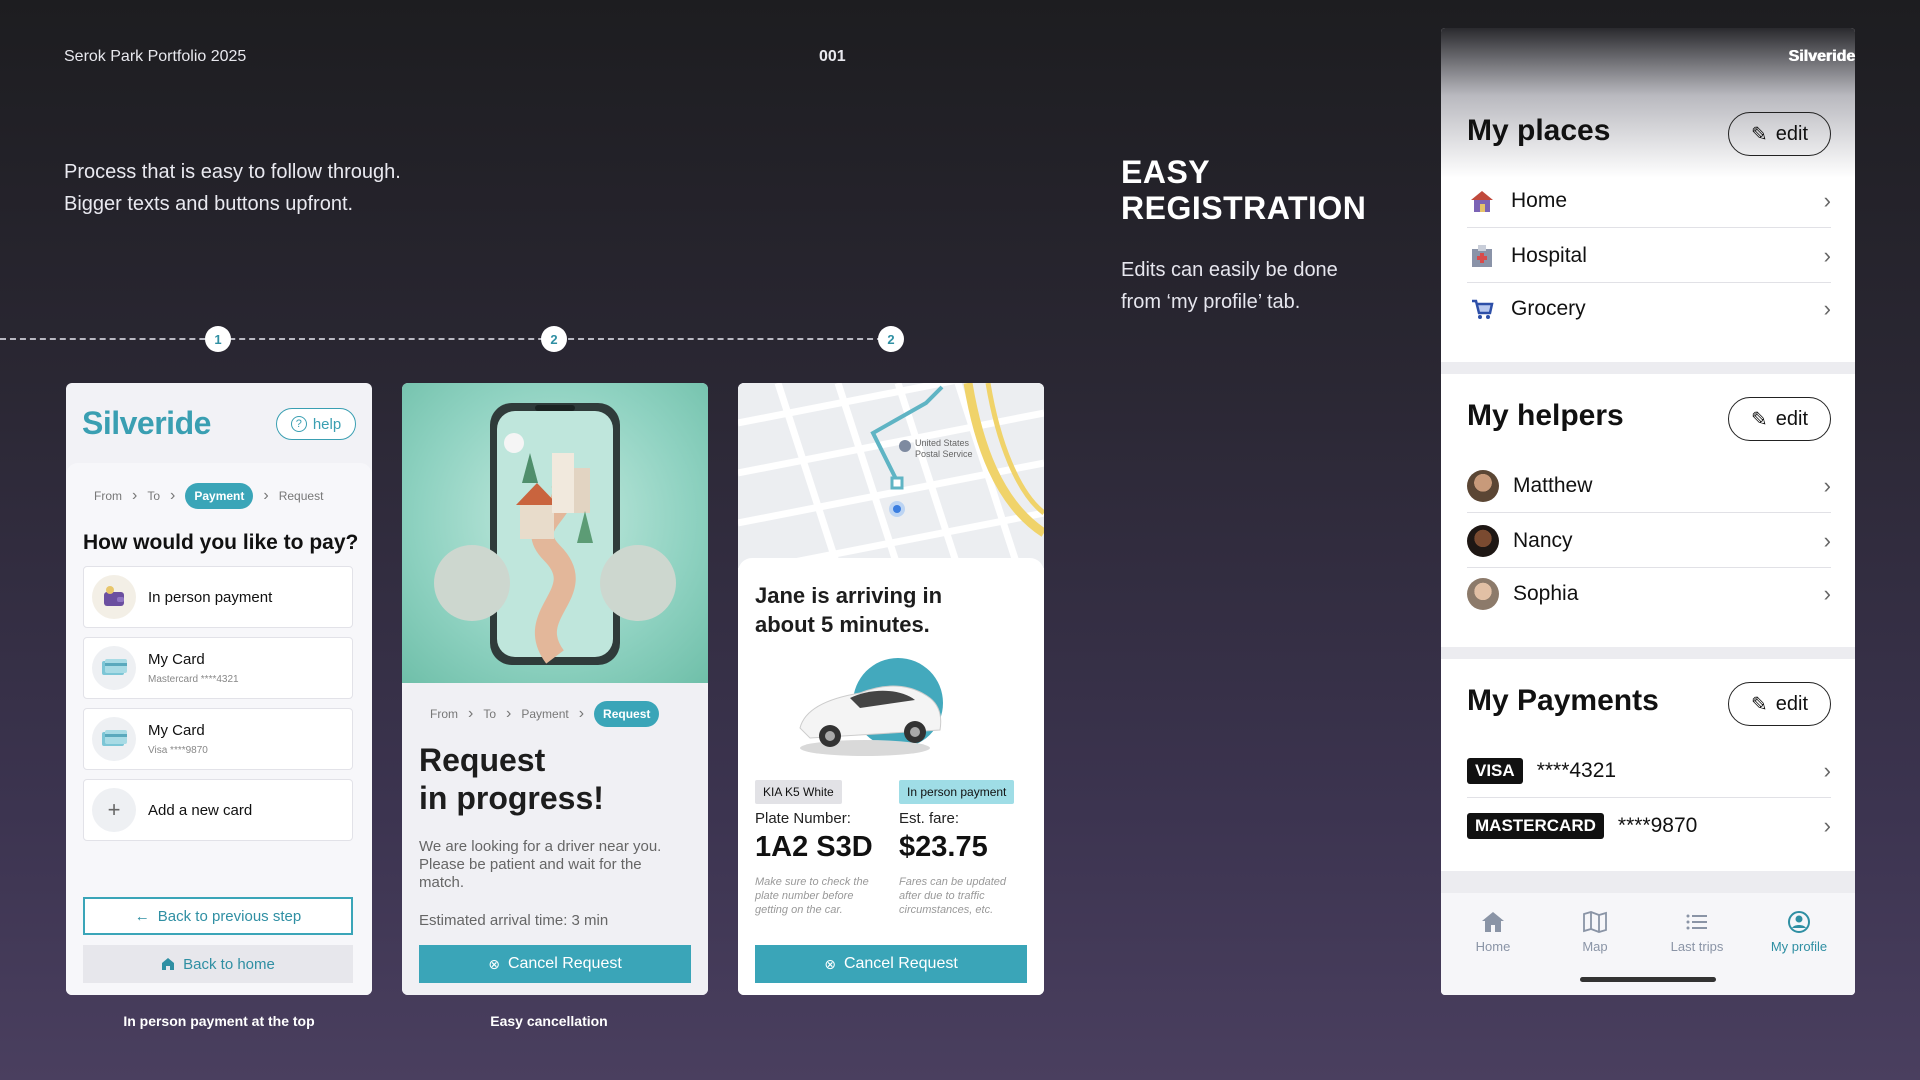 Image resolution: width=1920 pixels, height=1080 pixels. I want to click on place-row-hospital: Hospital ›, so click(1649, 256).